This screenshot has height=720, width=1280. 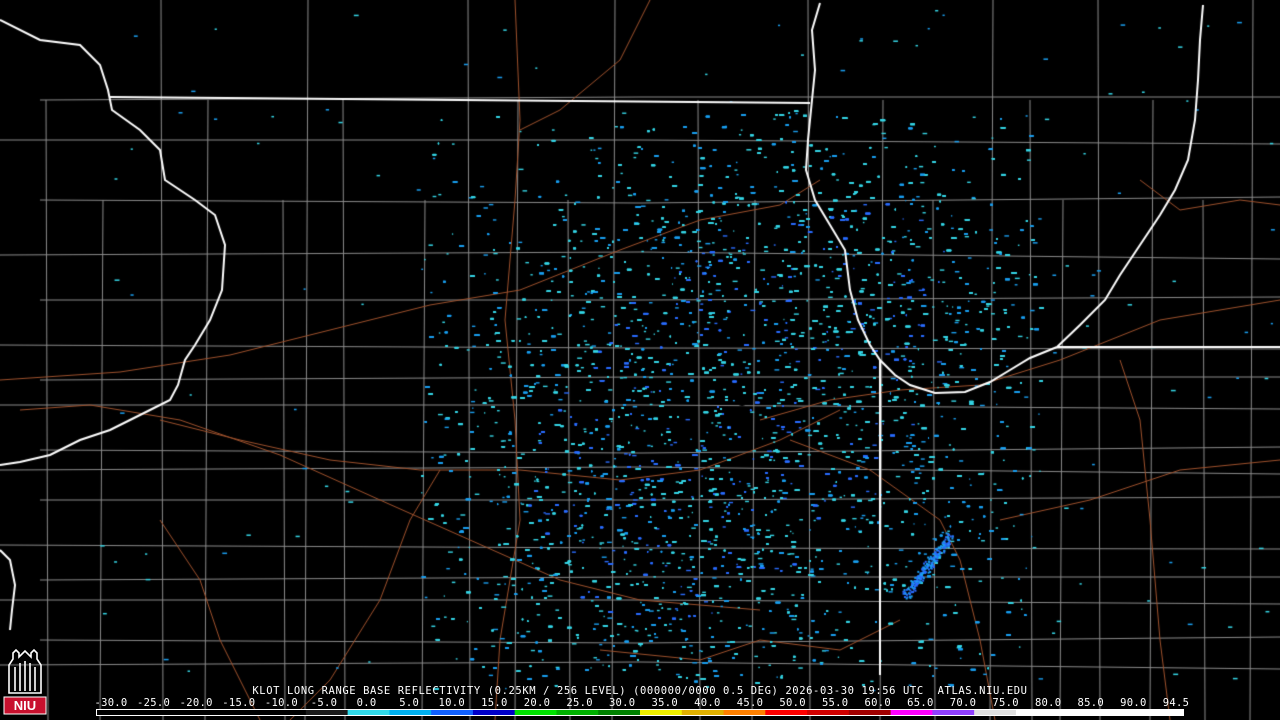 What do you see at coordinates (707, 703) in the screenshot?
I see `scale-label: 40.0` at bounding box center [707, 703].